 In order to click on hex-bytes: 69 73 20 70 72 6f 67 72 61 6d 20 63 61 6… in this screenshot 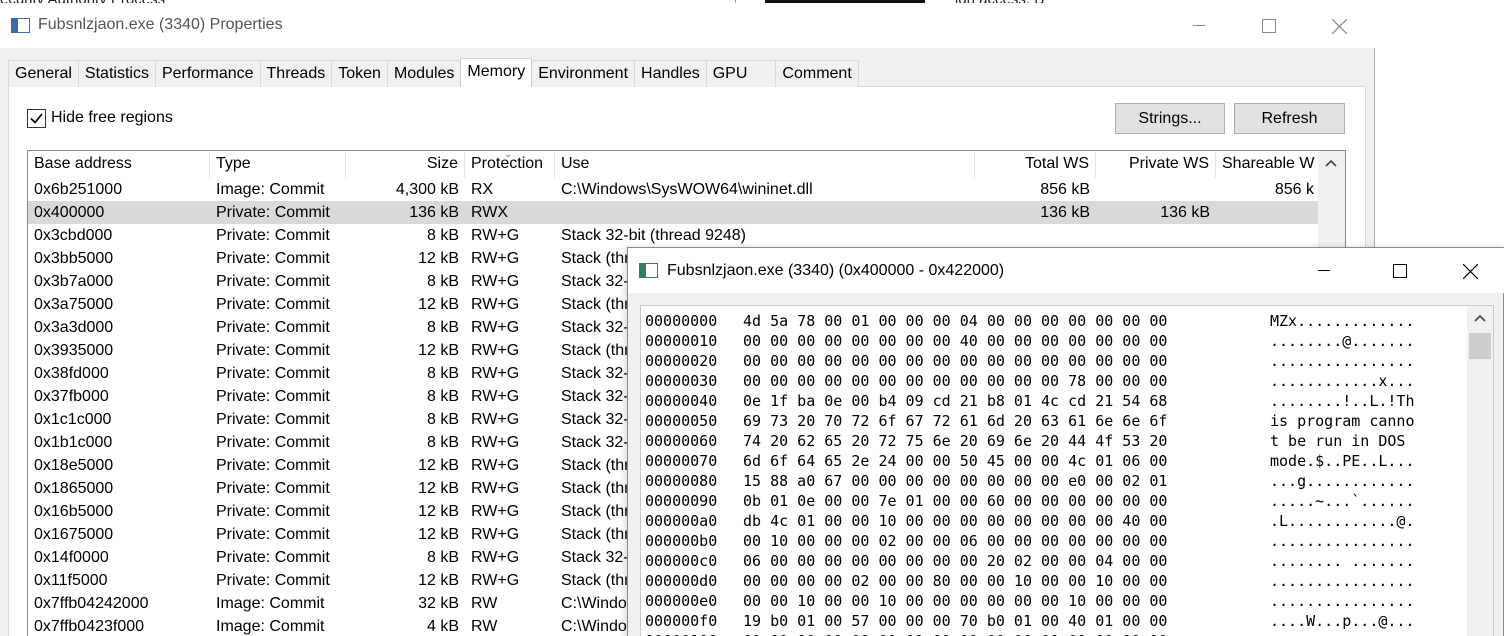, I will do `click(955, 421)`.